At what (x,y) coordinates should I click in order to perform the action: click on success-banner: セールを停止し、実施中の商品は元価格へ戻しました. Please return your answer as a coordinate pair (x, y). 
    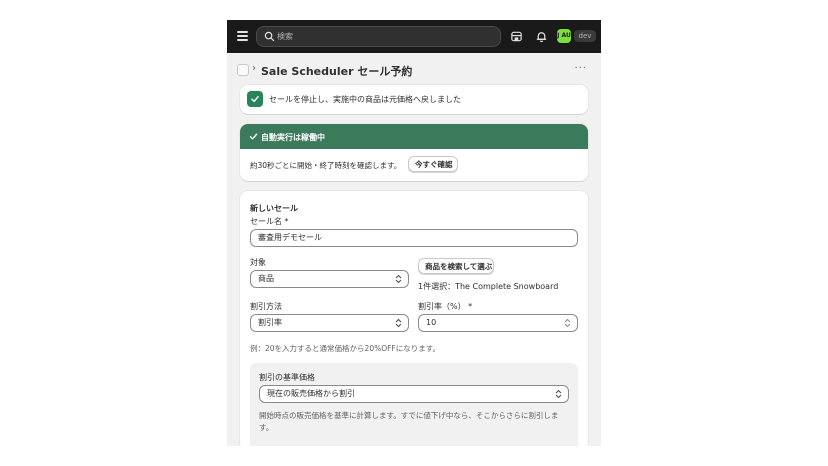
    Looking at the image, I should click on (414, 99).